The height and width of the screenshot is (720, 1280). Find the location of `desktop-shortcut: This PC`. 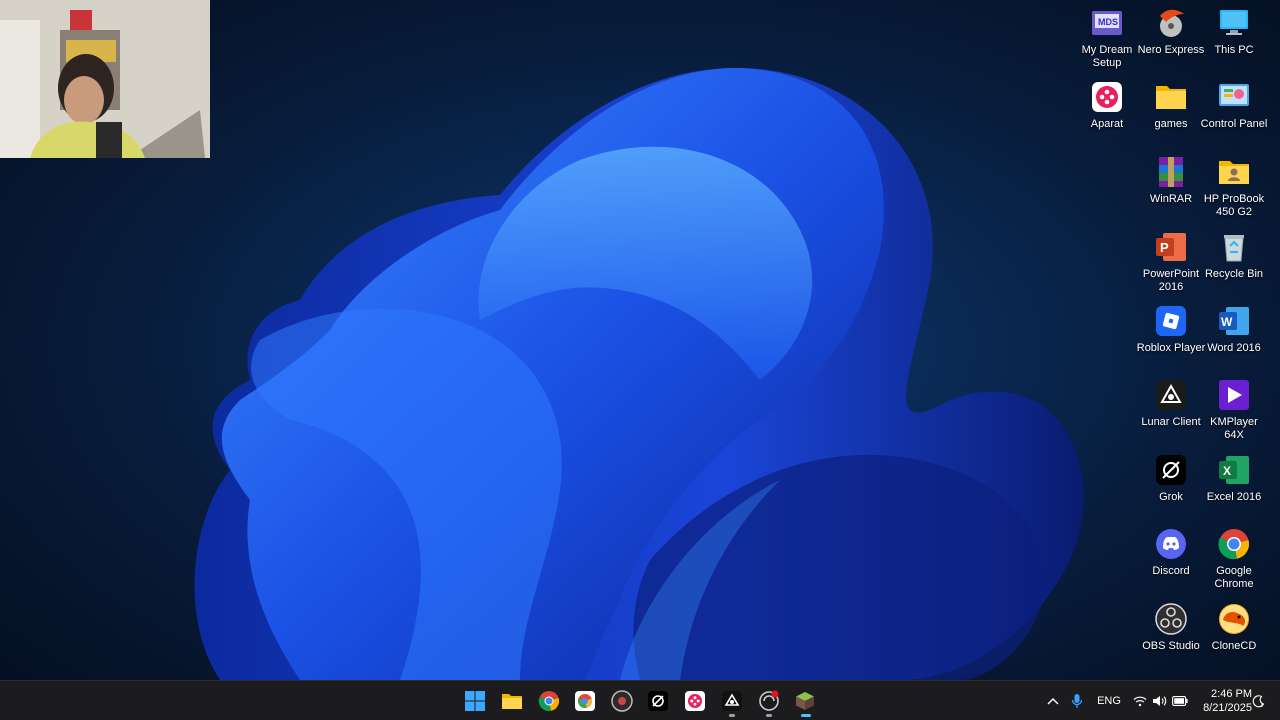

desktop-shortcut: This PC is located at coordinates (1234, 31).